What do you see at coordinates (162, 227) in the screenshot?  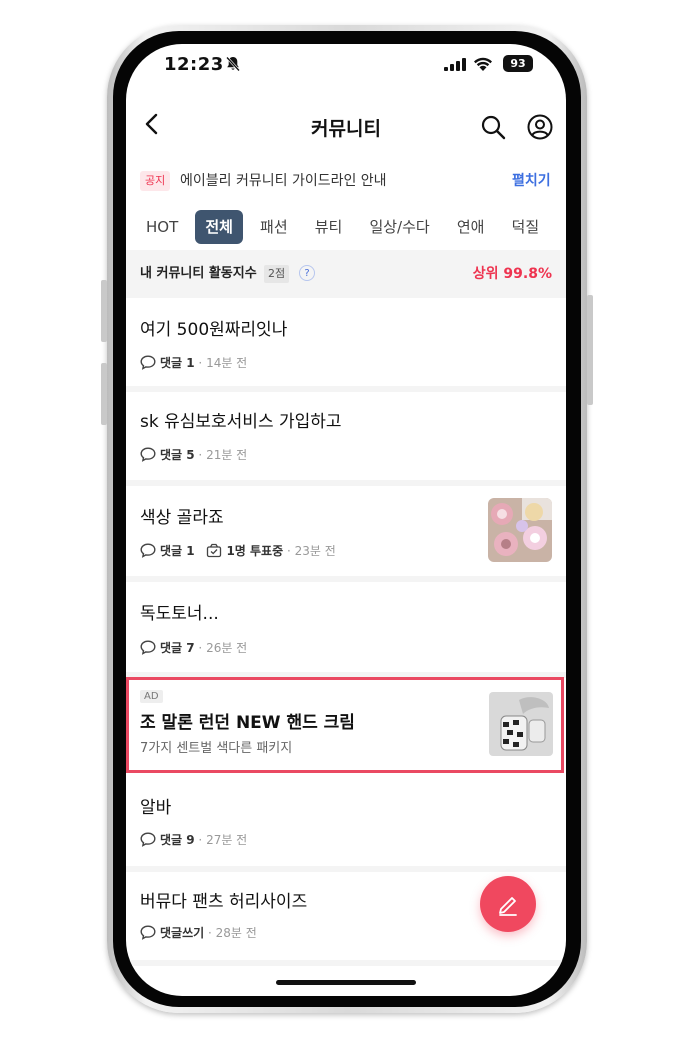 I see `tab-hot: HOT` at bounding box center [162, 227].